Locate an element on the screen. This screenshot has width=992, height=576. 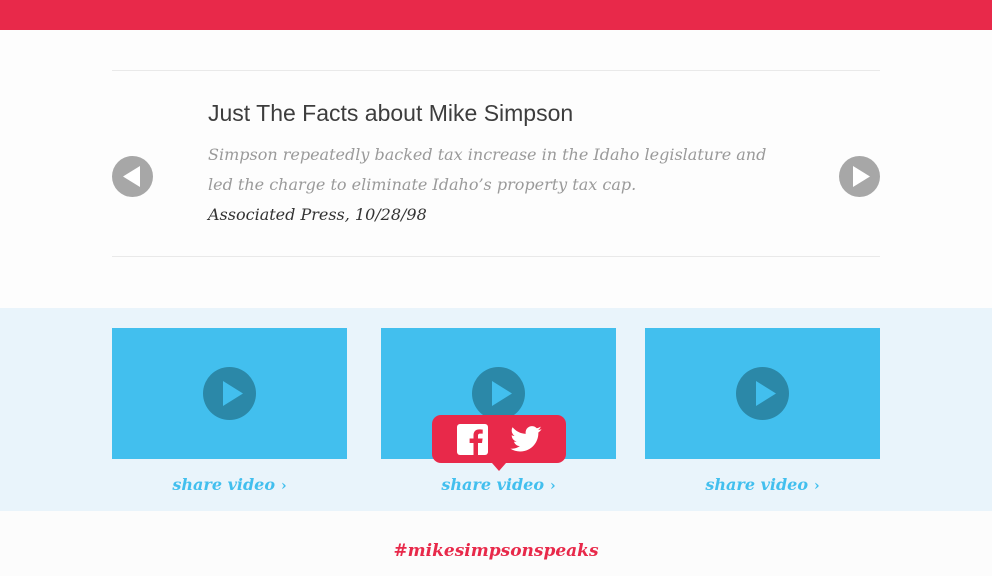
divider-bottom is located at coordinates (496, 256).